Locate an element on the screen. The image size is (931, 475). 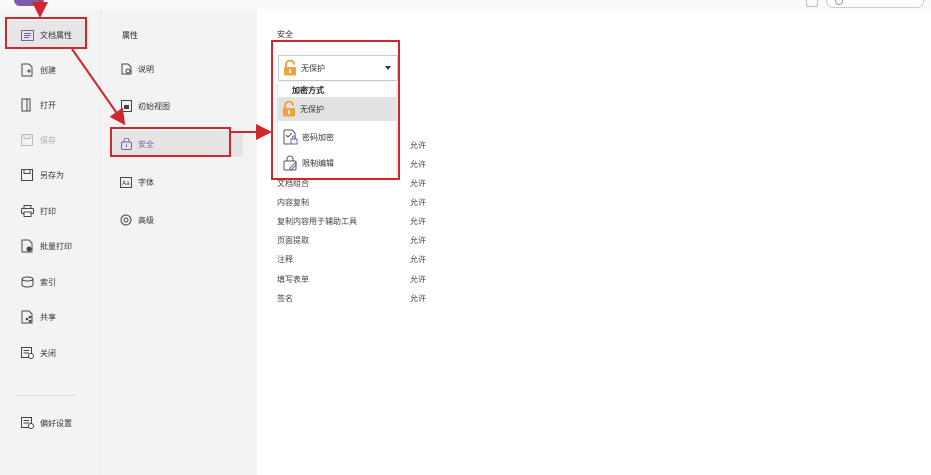
prop-label: 安全 is located at coordinates (146, 144).